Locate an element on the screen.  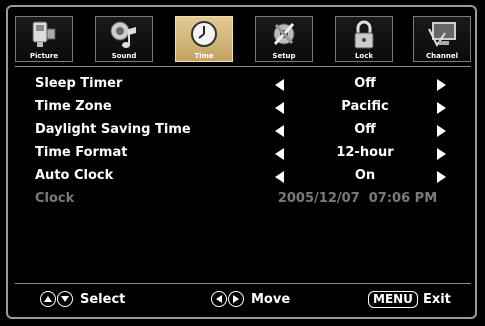
exit-hint: MENU Exit is located at coordinates (409, 299).